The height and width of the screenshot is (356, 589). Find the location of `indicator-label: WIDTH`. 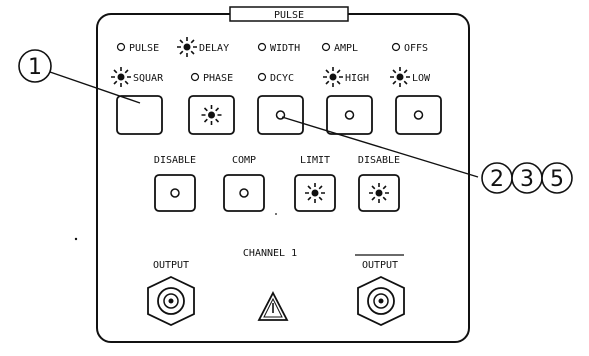

indicator-label: WIDTH is located at coordinates (285, 48).